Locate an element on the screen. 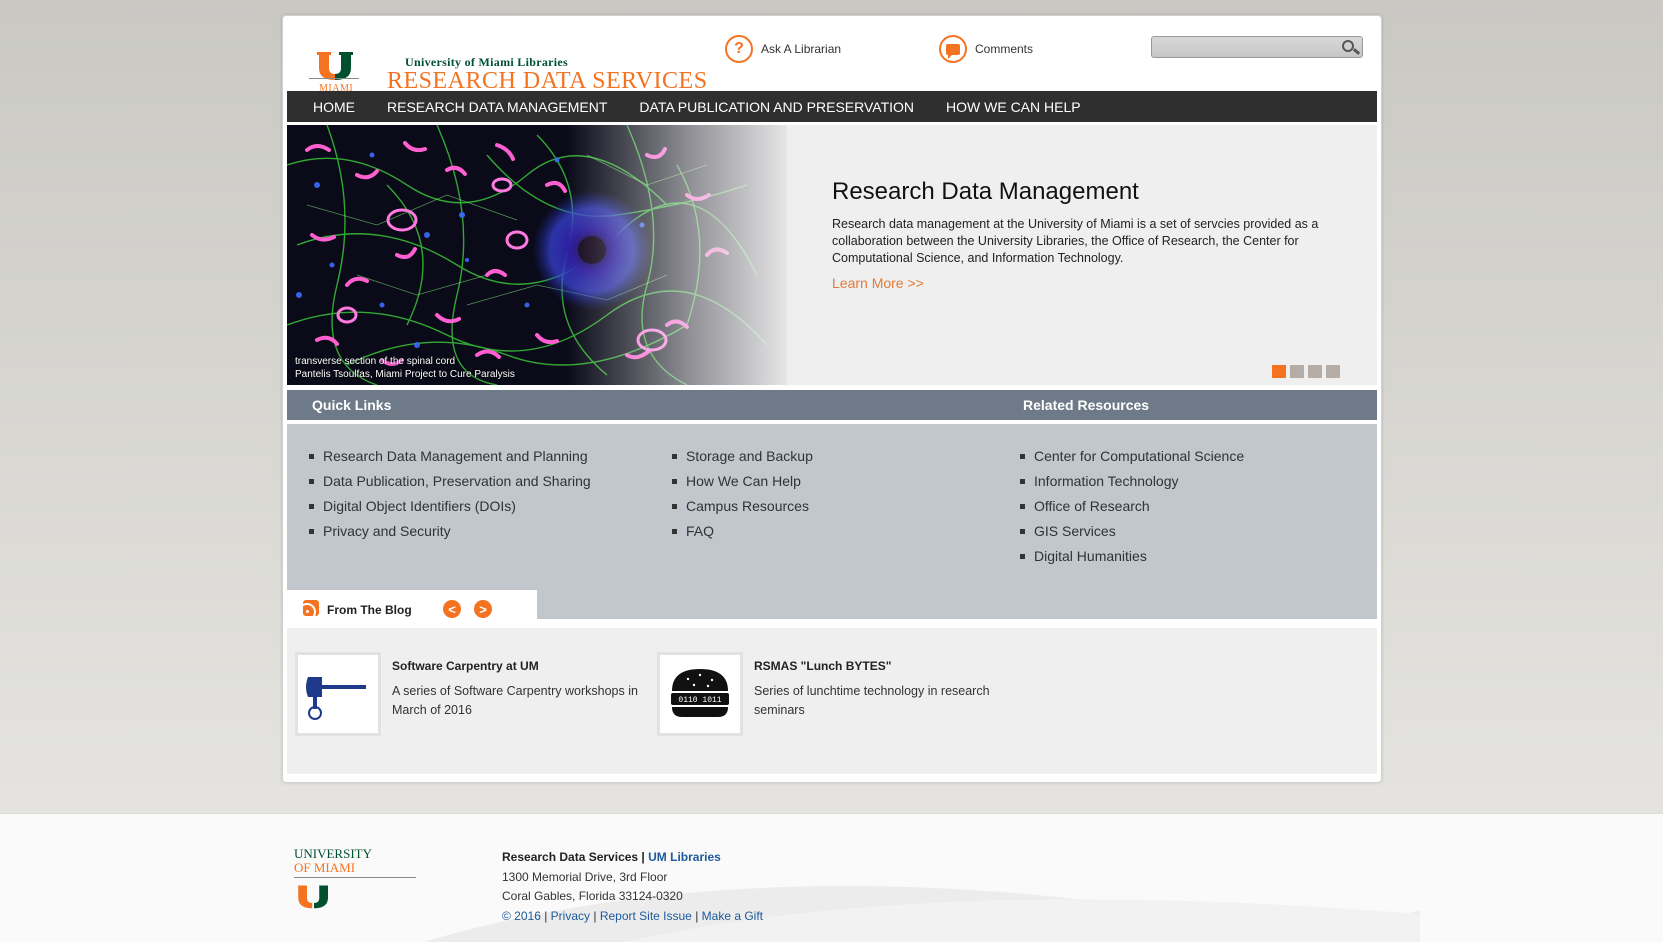  blog-tab: From The Blog < > is located at coordinates (412, 607).